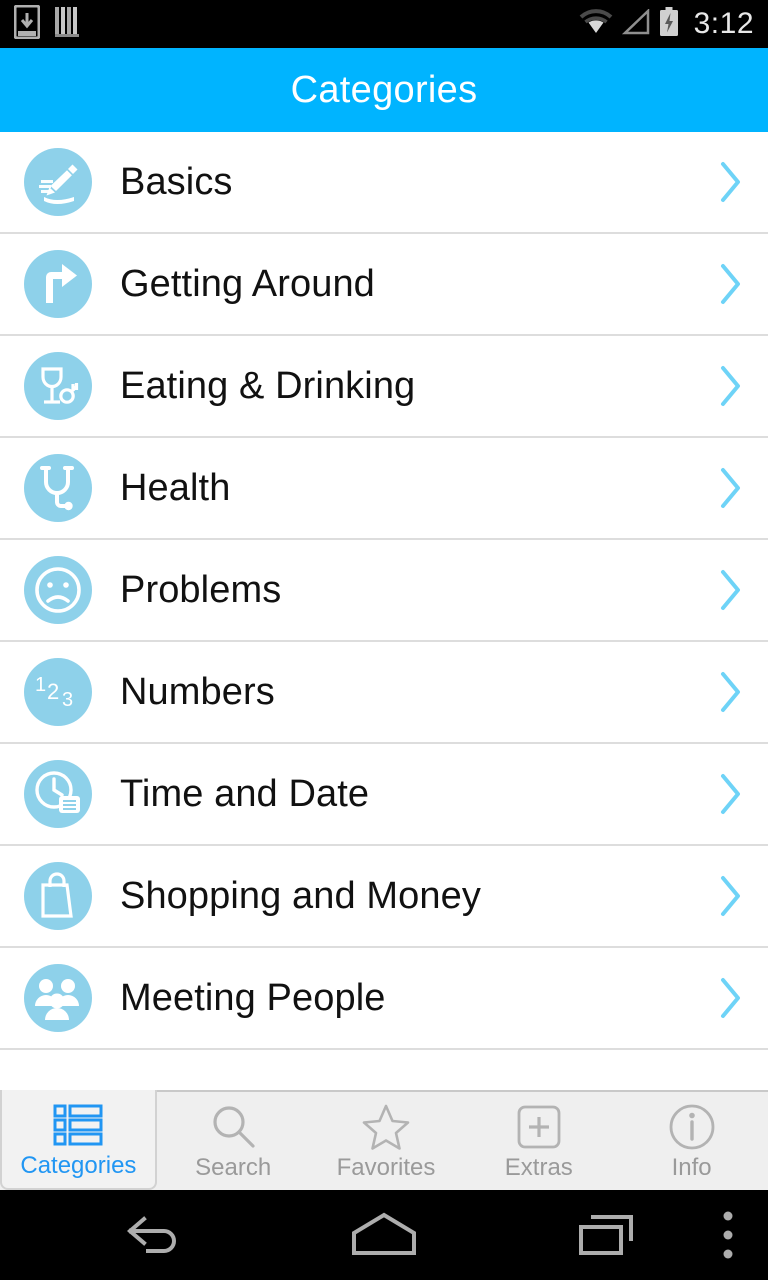  Describe the element at coordinates (384, 489) in the screenshot. I see `list-item: Health` at that location.